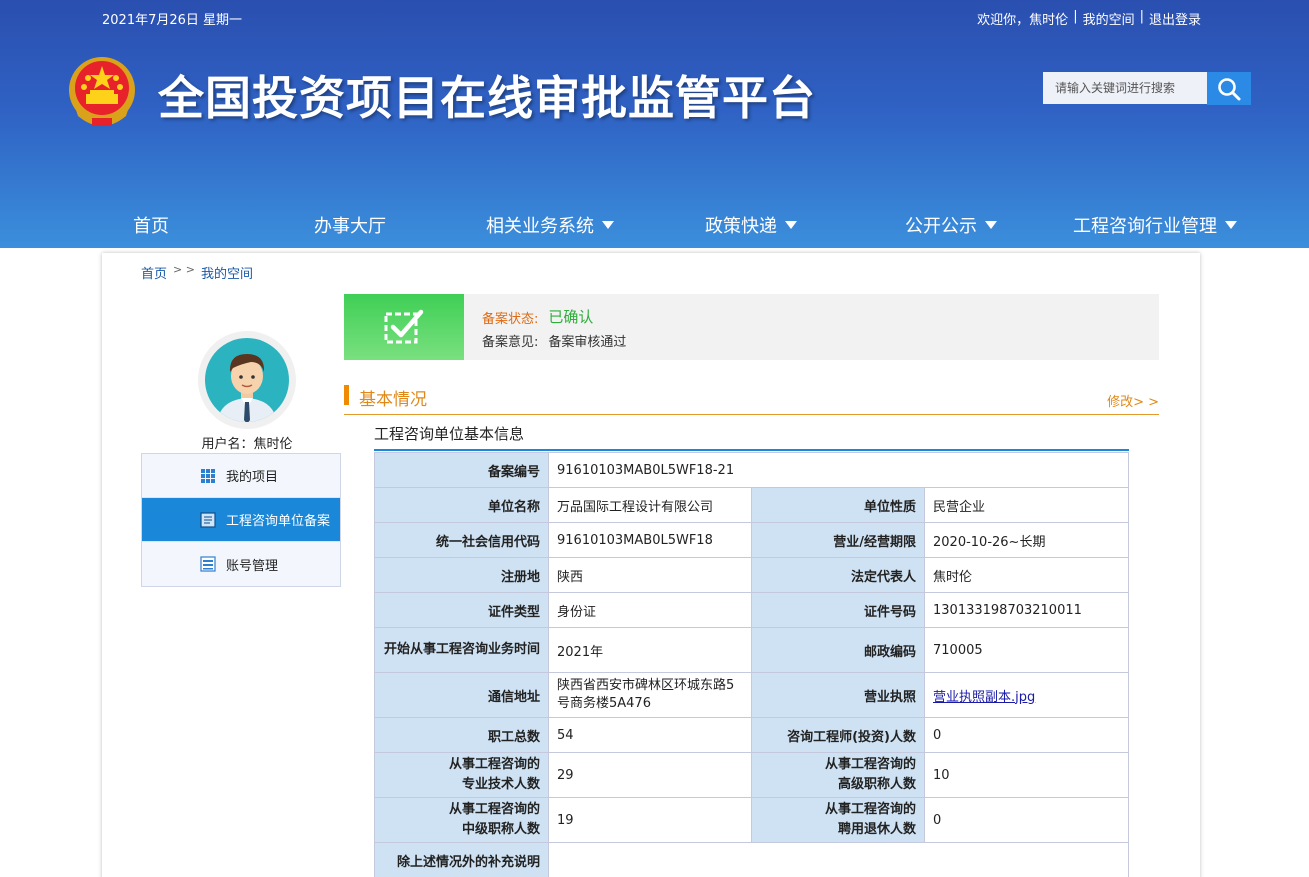  Describe the element at coordinates (1125, 88) in the screenshot. I see `search-input: 请输入关键词进行搜索` at that location.